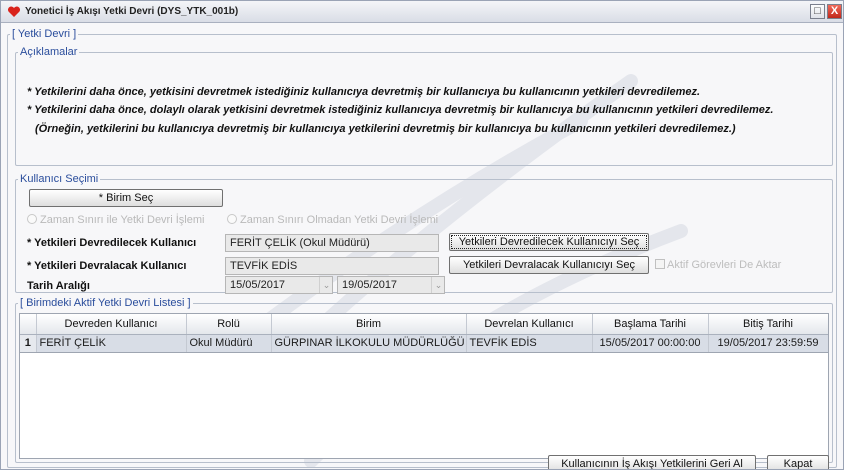 The width and height of the screenshot is (844, 470). What do you see at coordinates (122, 220) in the screenshot?
I see `radio-with-time-limit-label: Zaman Sınırı ile Yetki Devri İşlemi` at bounding box center [122, 220].